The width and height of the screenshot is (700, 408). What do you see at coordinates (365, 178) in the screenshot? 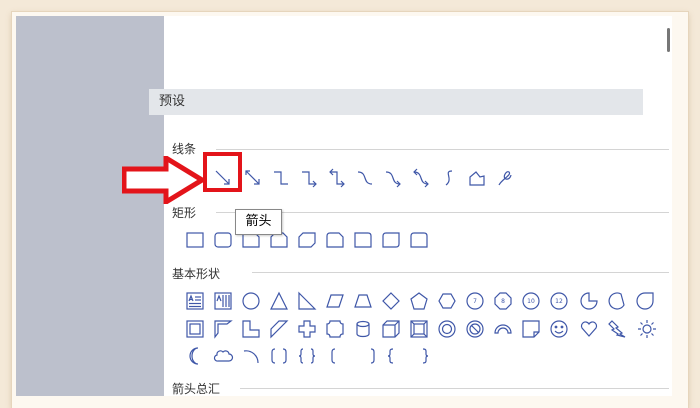
I see `curved-connector-icon` at bounding box center [365, 178].